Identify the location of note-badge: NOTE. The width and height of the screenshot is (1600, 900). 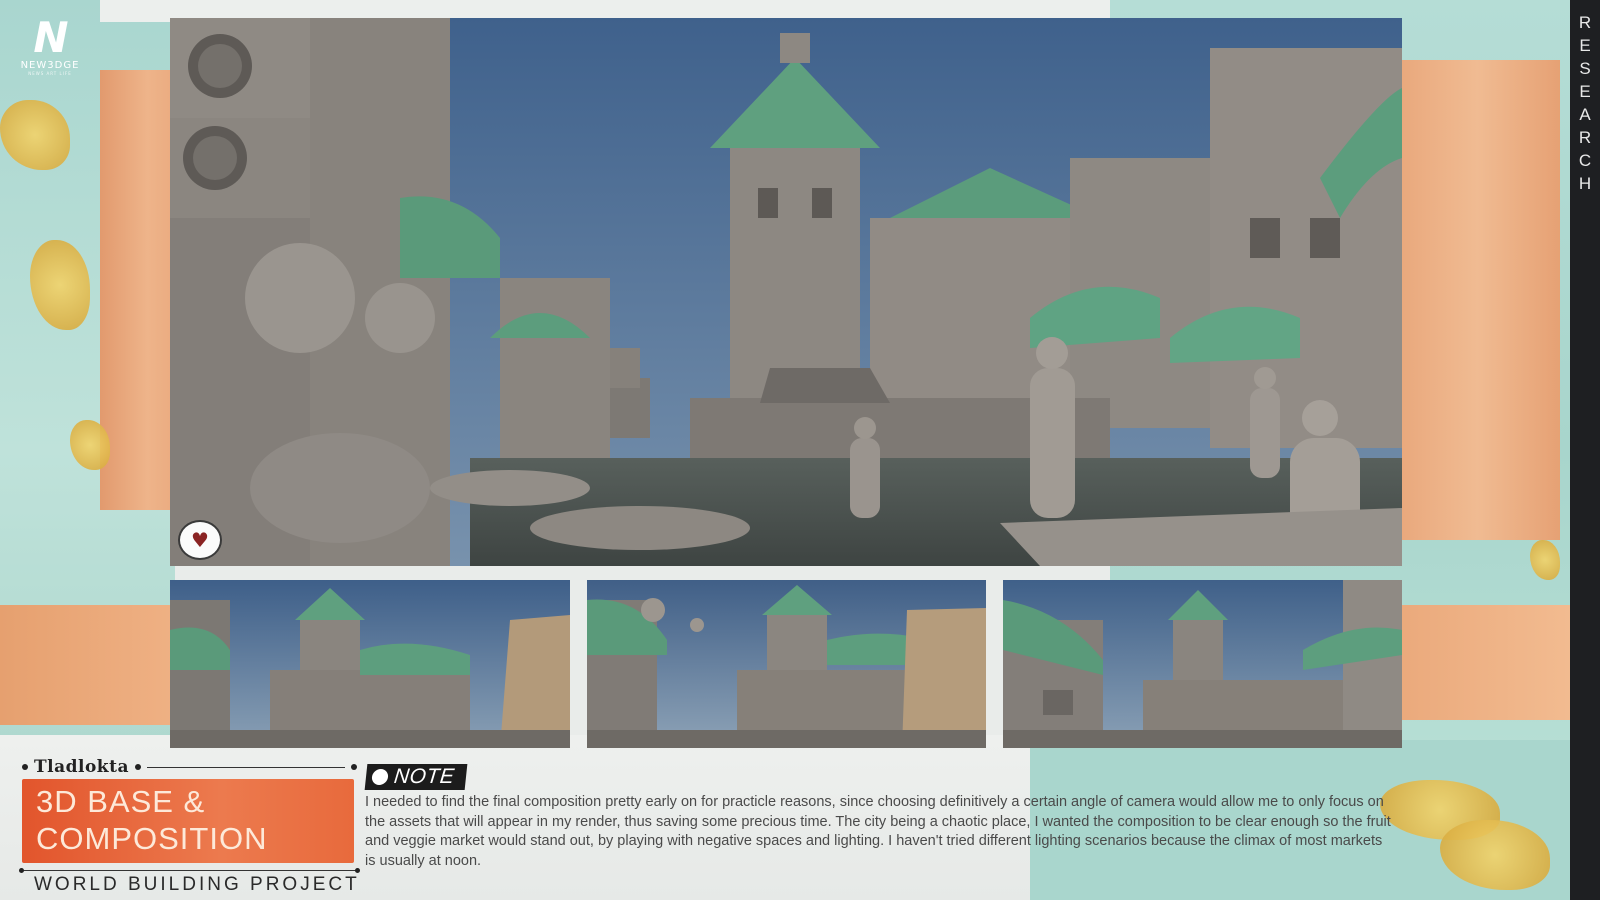
(416, 777).